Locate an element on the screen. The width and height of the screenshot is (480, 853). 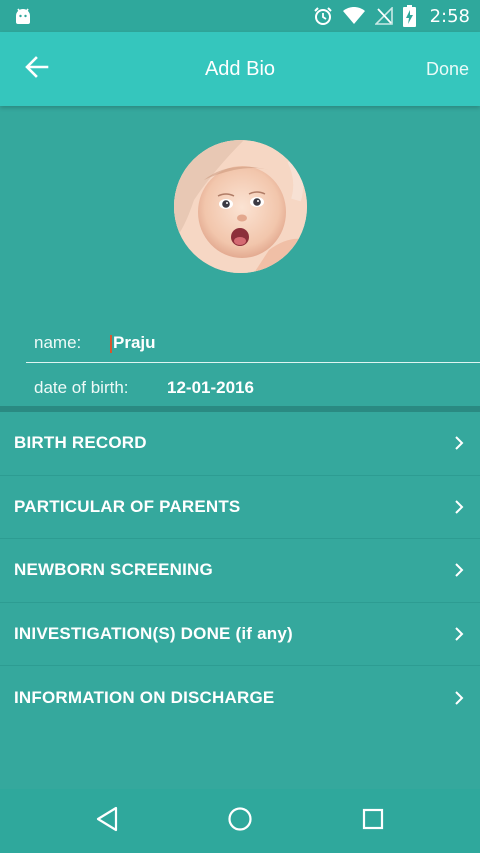
no-signal-icon is located at coordinates (383, 16).